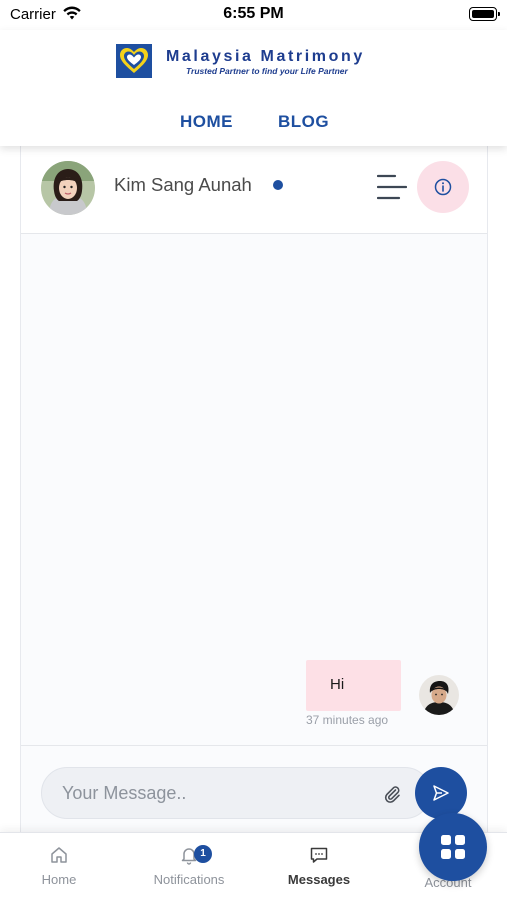 This screenshot has width=507, height=900. I want to click on info-icon, so click(443, 187).